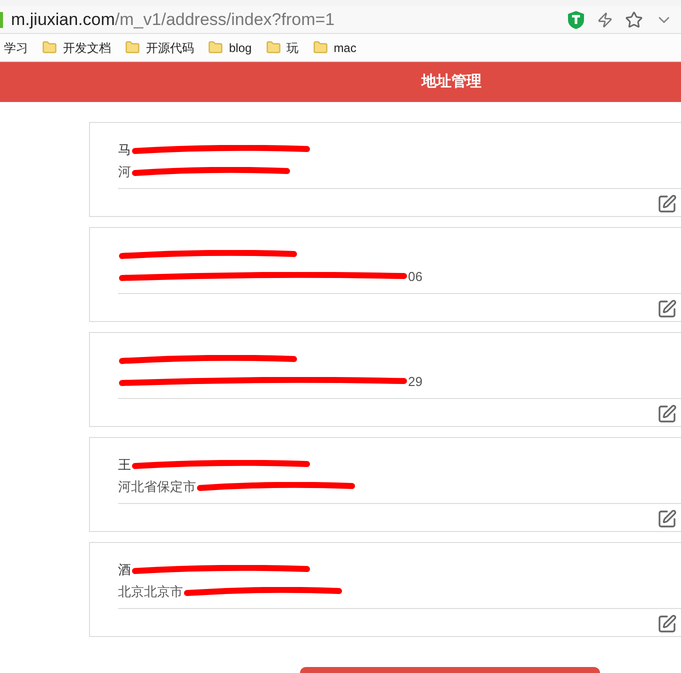 The height and width of the screenshot is (673, 681). I want to click on header-title: 地址管理, so click(452, 82).